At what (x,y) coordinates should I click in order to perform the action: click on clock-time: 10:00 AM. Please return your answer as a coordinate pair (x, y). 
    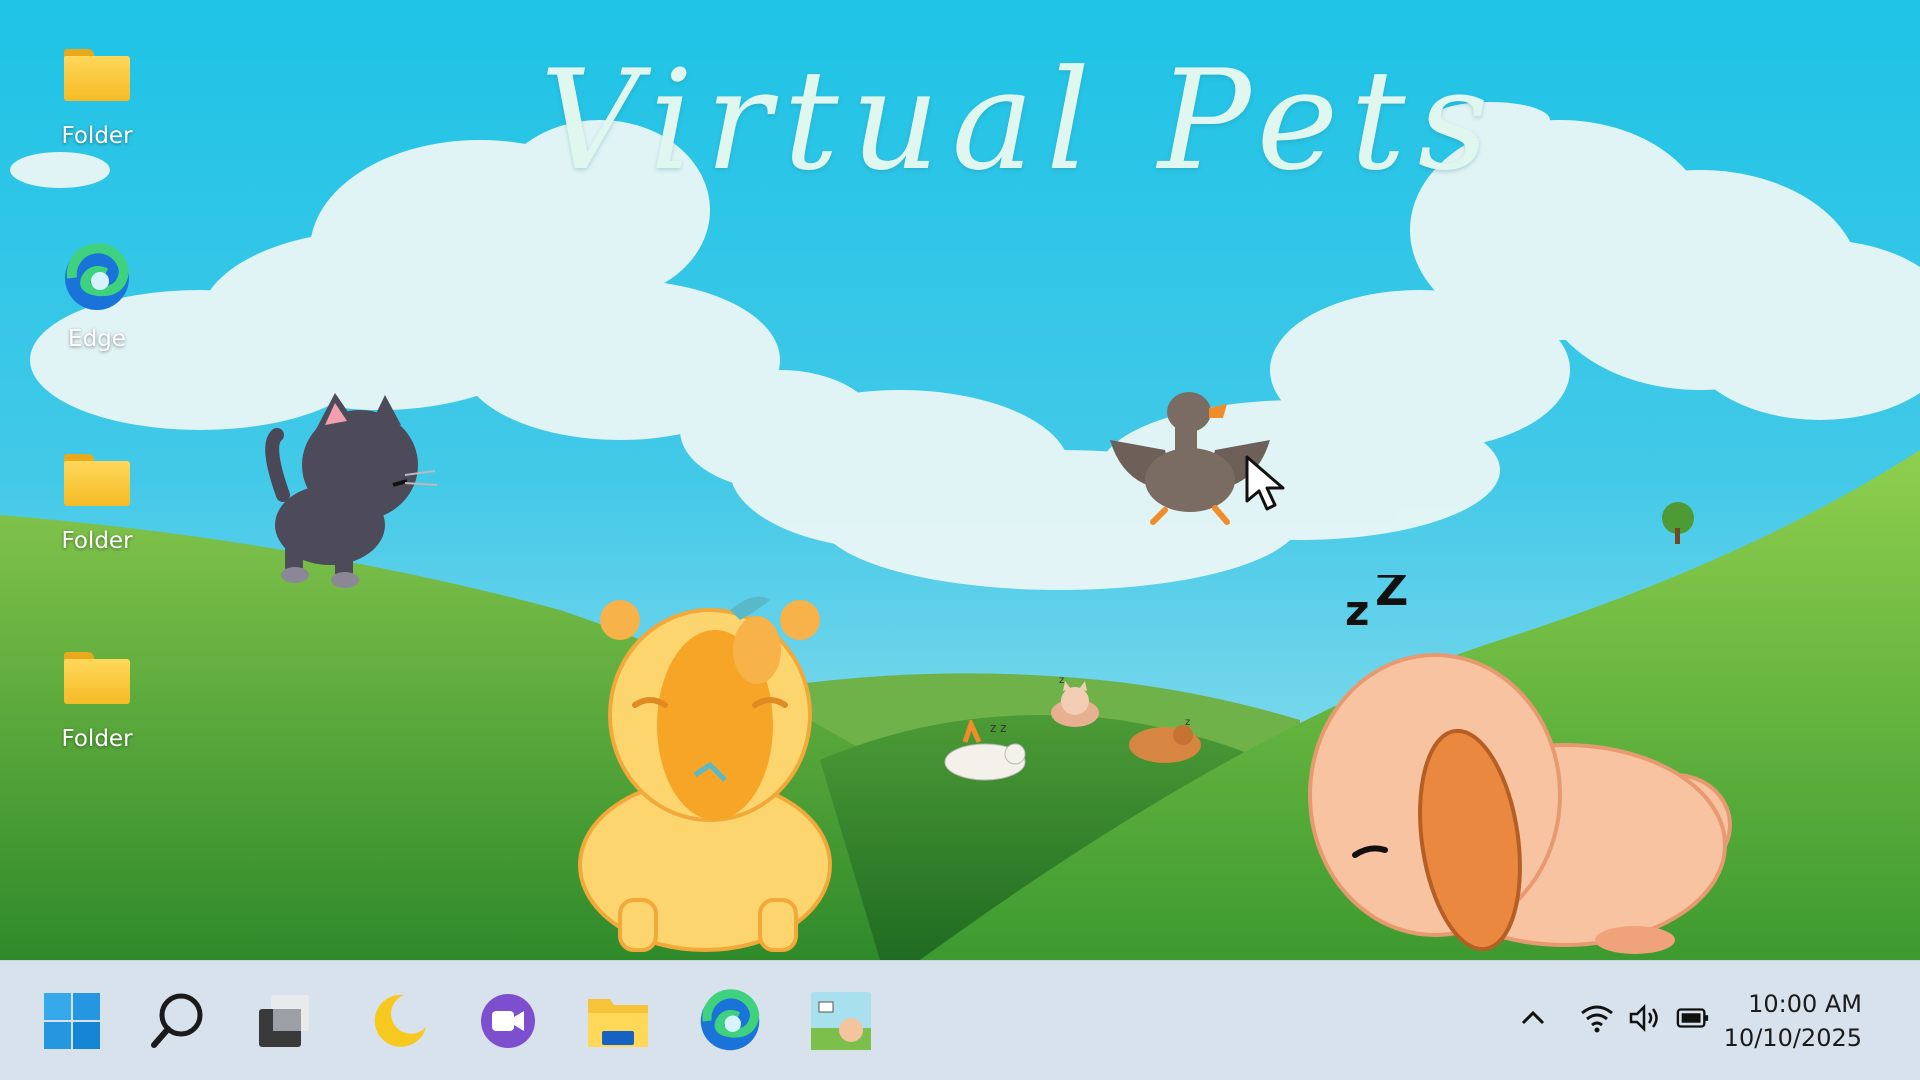
    Looking at the image, I should click on (1805, 1004).